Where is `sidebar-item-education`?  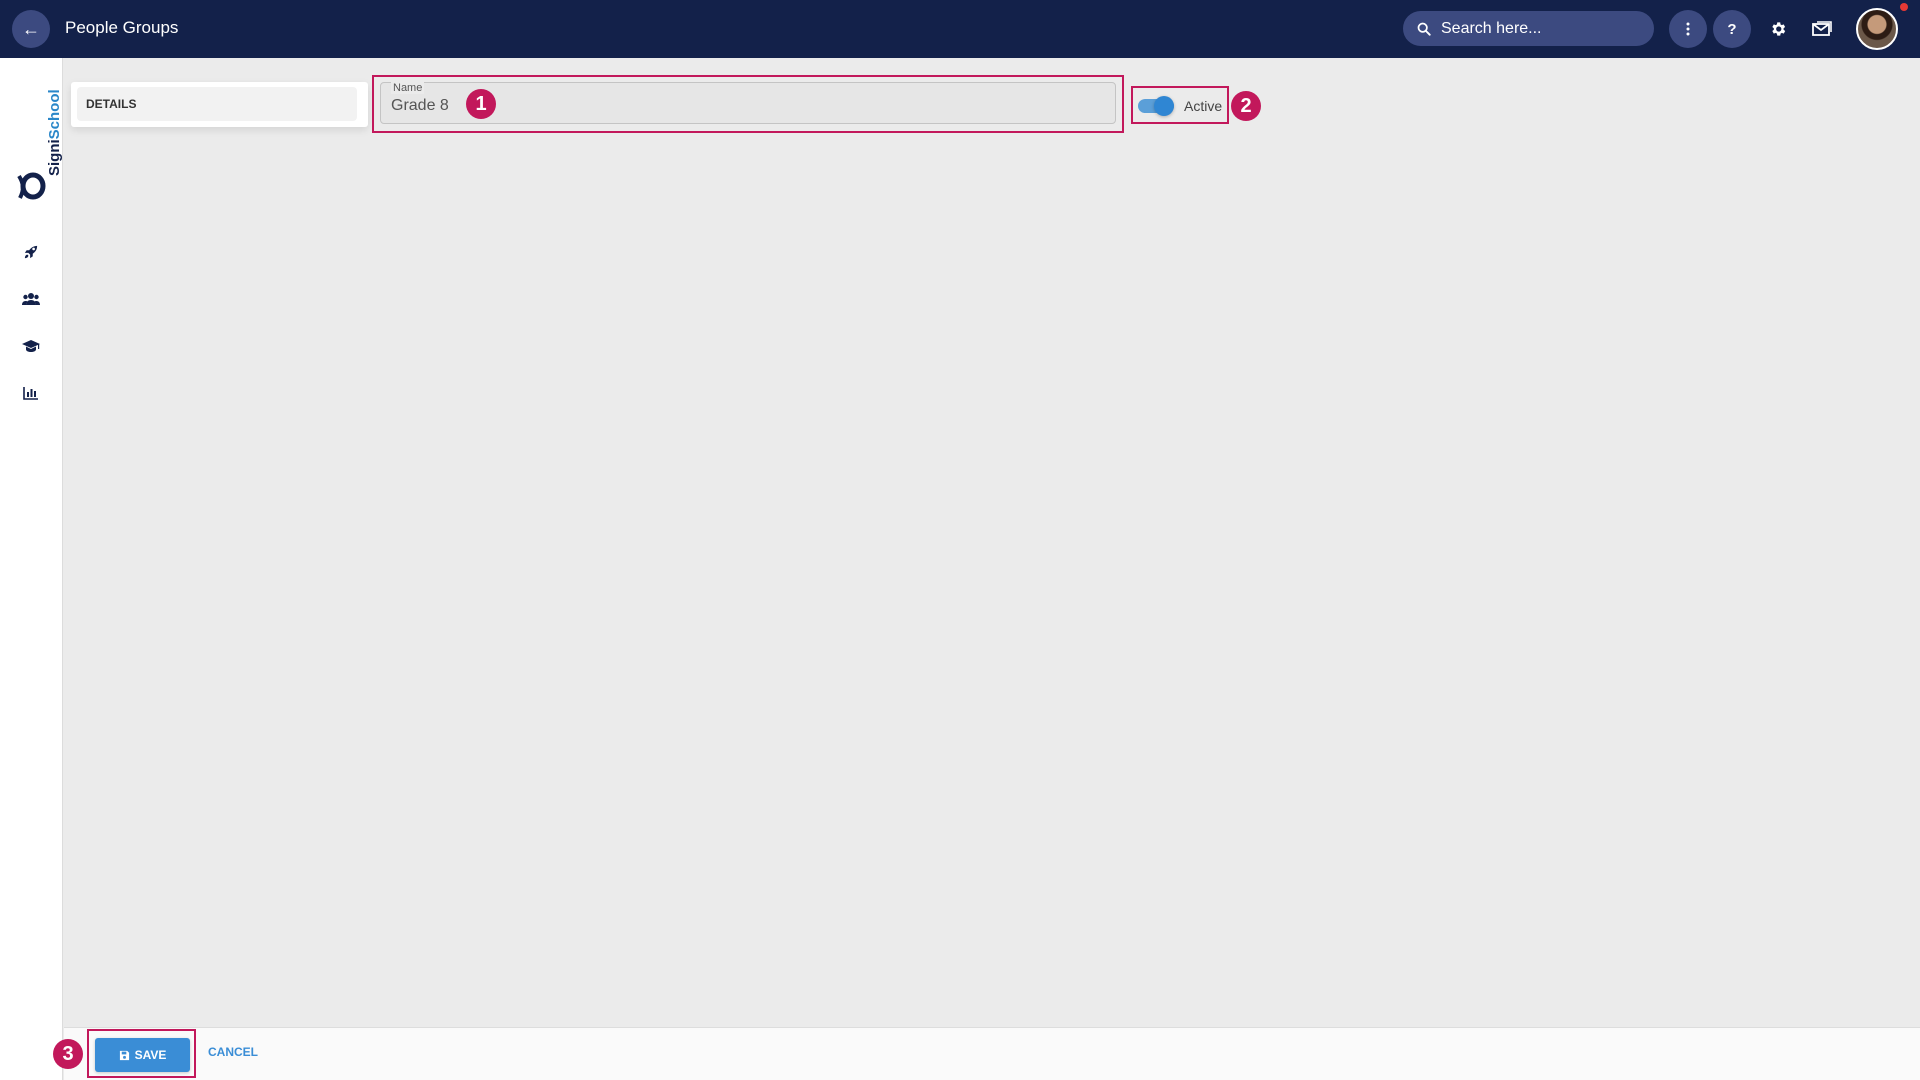 sidebar-item-education is located at coordinates (31, 346).